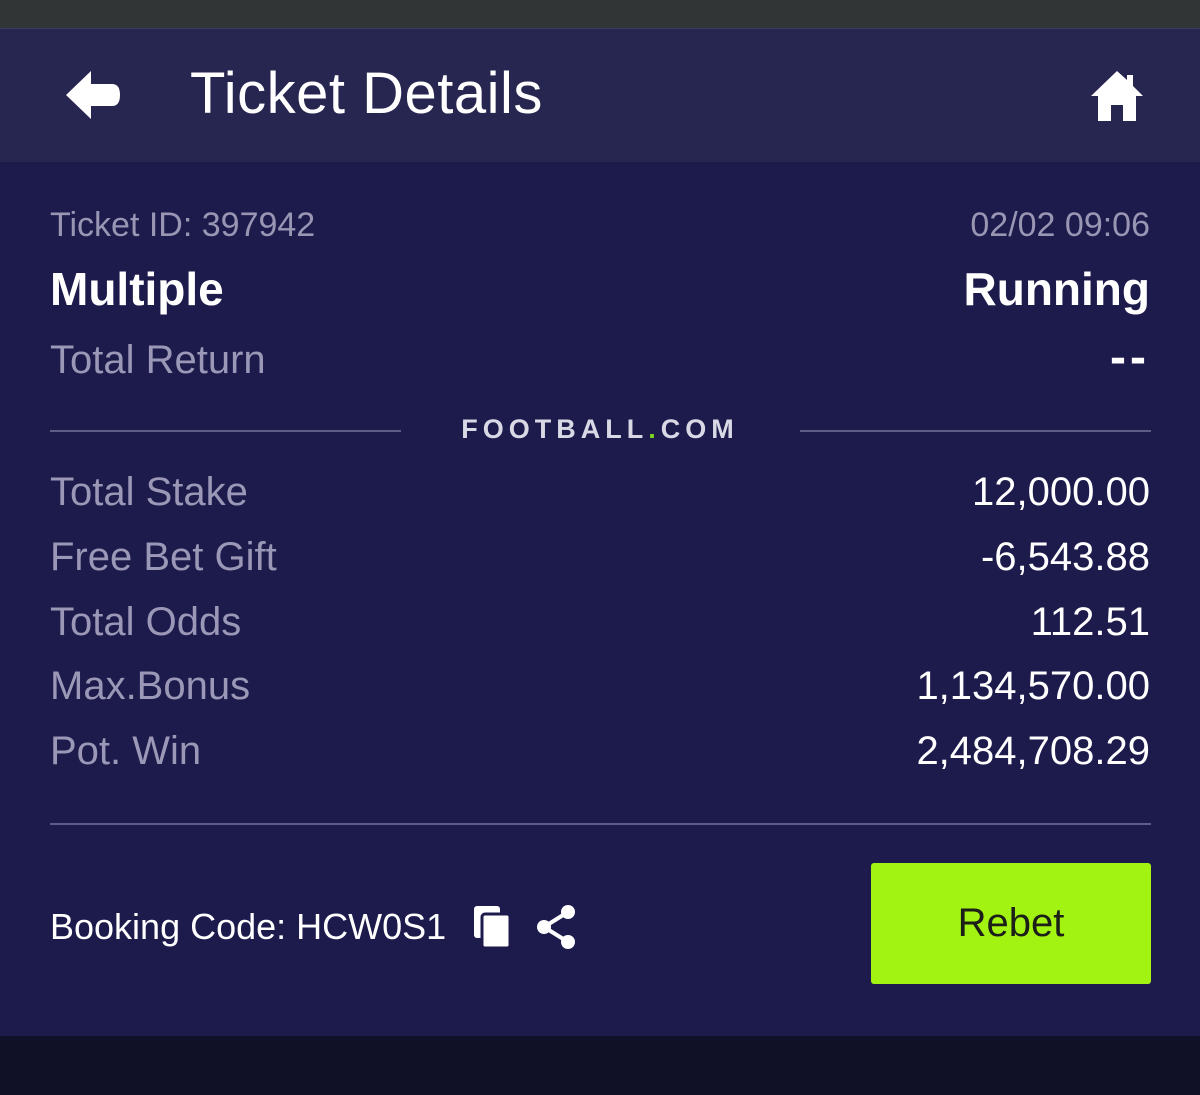 This screenshot has width=1200, height=1095. I want to click on stat-value: 112.51, so click(1090, 622).